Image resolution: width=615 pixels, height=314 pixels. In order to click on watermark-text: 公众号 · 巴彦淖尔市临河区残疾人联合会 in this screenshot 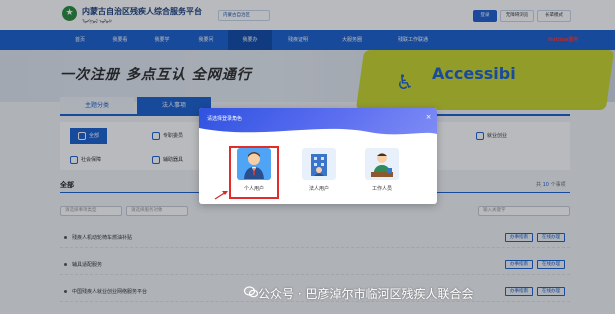, I will do `click(366, 294)`.